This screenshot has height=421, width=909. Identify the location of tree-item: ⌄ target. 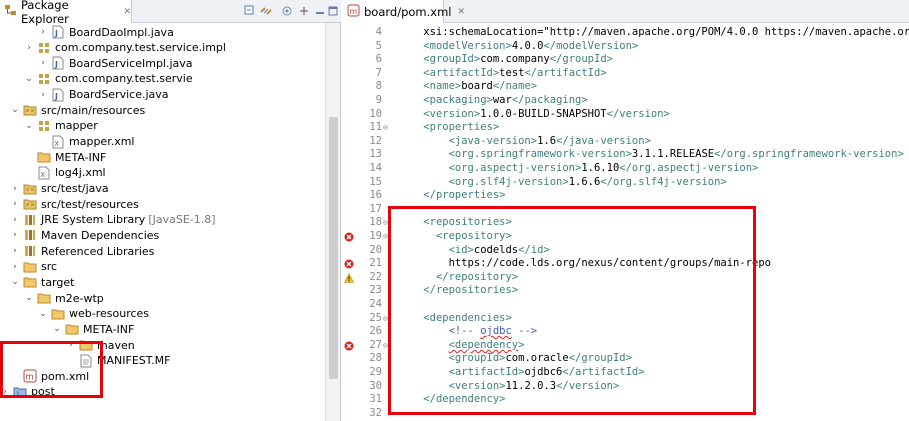
(37, 282).